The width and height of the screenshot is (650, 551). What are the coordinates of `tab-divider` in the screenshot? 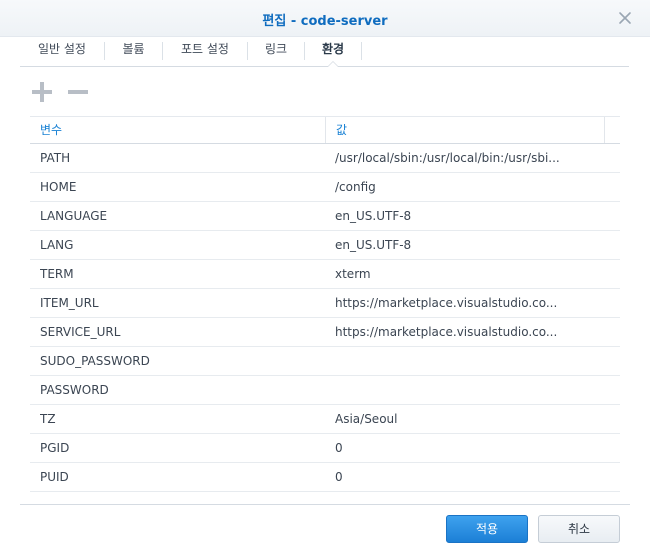 It's located at (361, 51).